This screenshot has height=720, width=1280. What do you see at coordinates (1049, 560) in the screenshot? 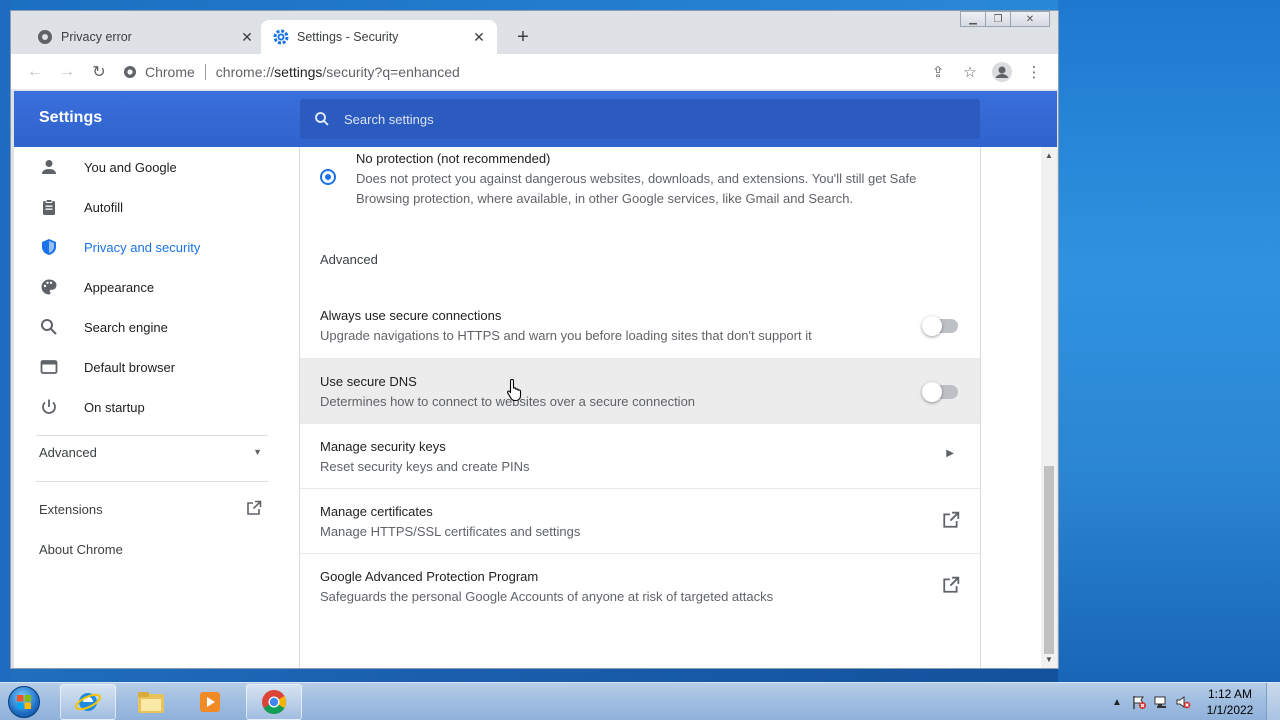
I see `scrollbar-thumb` at bounding box center [1049, 560].